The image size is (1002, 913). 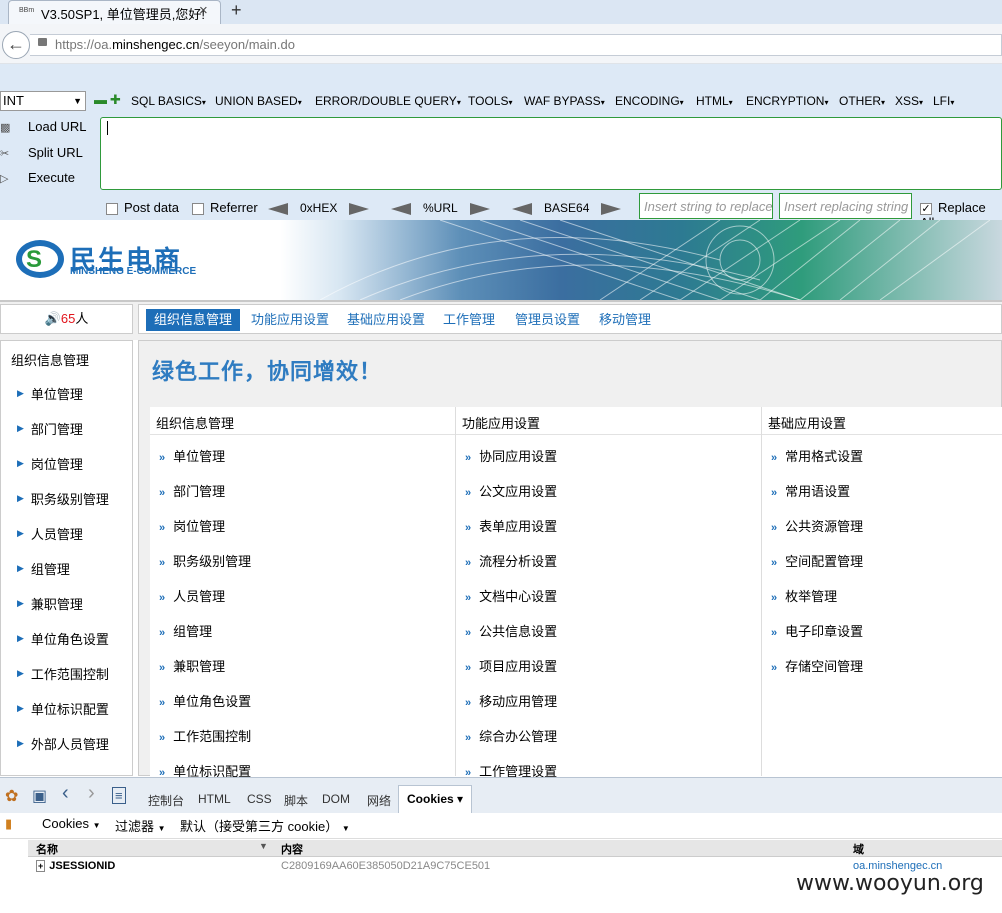 What do you see at coordinates (386, 320) in the screenshot?
I see `nav-tab-2: 基础应用设置` at bounding box center [386, 320].